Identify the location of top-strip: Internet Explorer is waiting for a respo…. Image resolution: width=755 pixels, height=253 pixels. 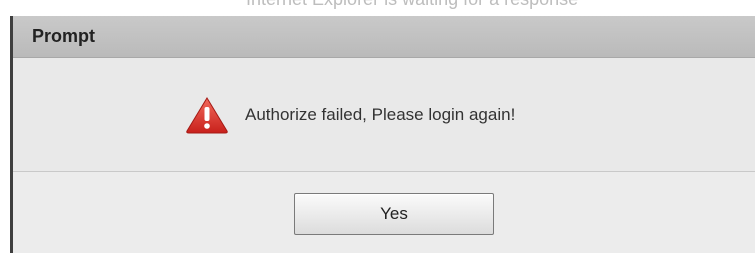
(377, 8).